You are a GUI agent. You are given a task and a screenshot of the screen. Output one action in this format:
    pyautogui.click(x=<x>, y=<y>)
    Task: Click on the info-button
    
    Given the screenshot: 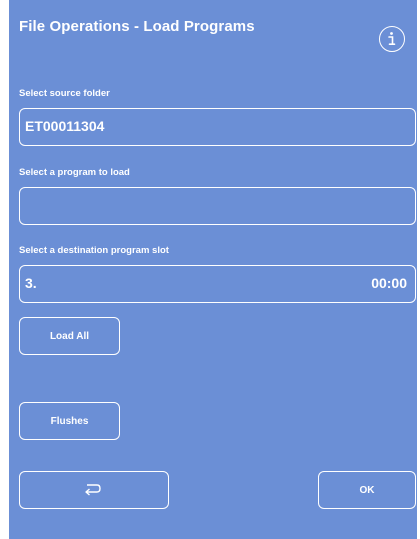 What is the action you would take?
    pyautogui.click(x=392, y=39)
    